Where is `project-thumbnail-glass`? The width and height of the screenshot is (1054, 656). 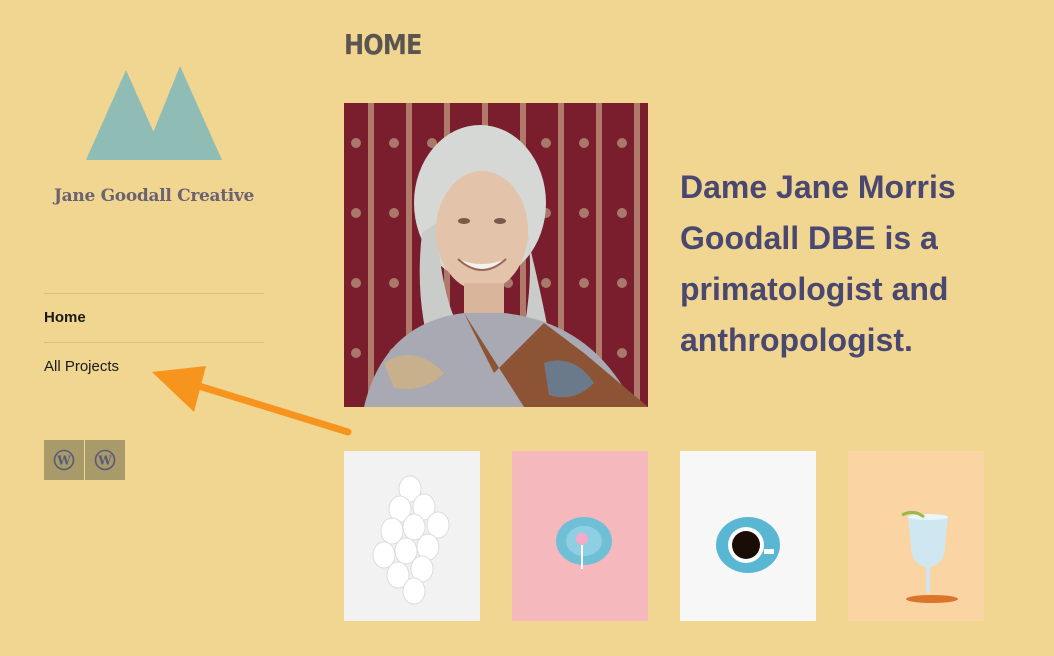 project-thumbnail-glass is located at coordinates (916, 536).